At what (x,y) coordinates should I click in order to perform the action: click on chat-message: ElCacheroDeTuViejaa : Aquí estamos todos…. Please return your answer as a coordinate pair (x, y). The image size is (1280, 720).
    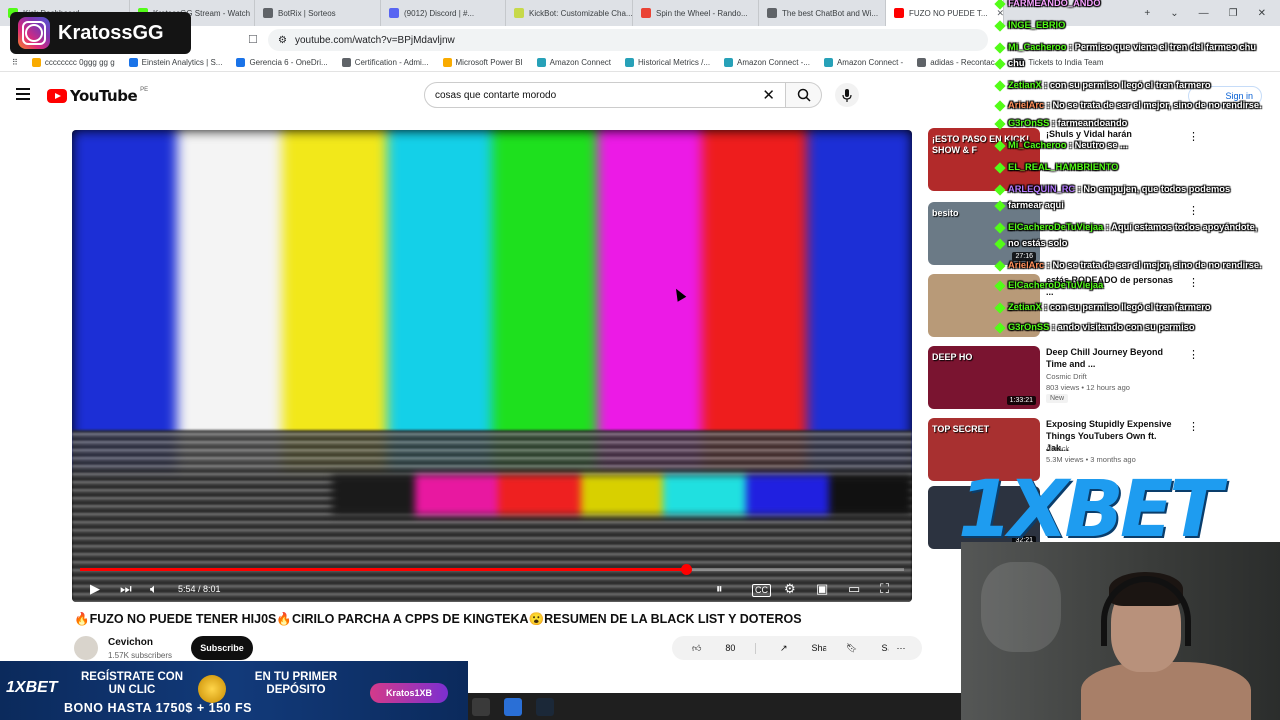
    Looking at the image, I should click on (1125, 227).